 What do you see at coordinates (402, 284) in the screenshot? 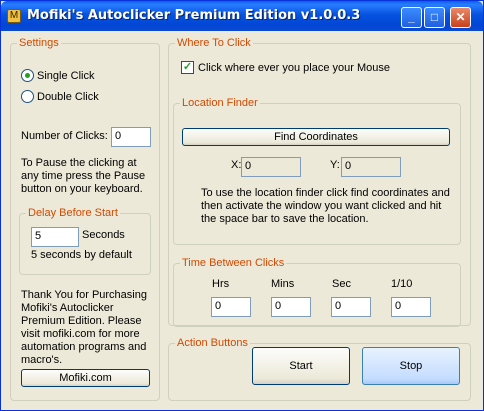
I see `tenth-label: 1/10` at bounding box center [402, 284].